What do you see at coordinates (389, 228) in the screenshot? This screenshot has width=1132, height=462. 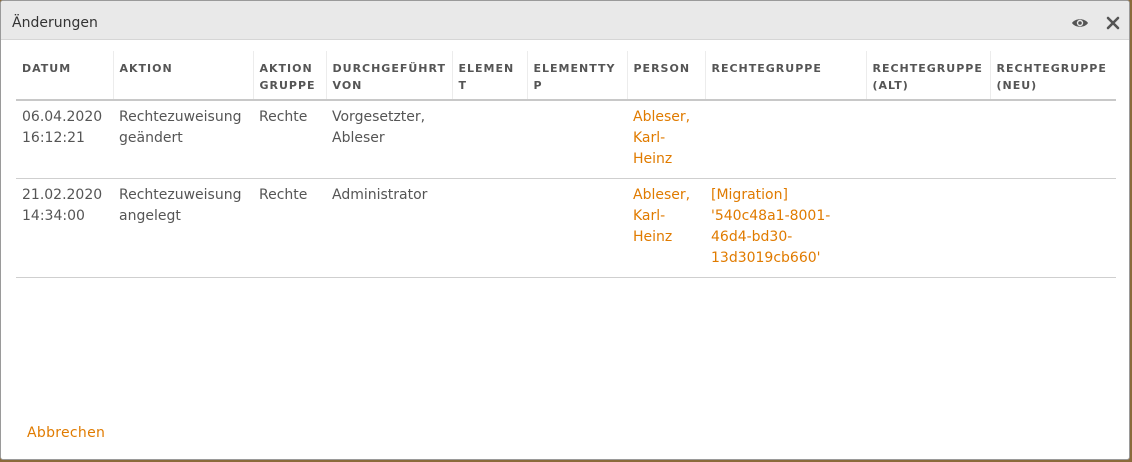 I see `cell-durchgefuehrt-von: Administrator` at bounding box center [389, 228].